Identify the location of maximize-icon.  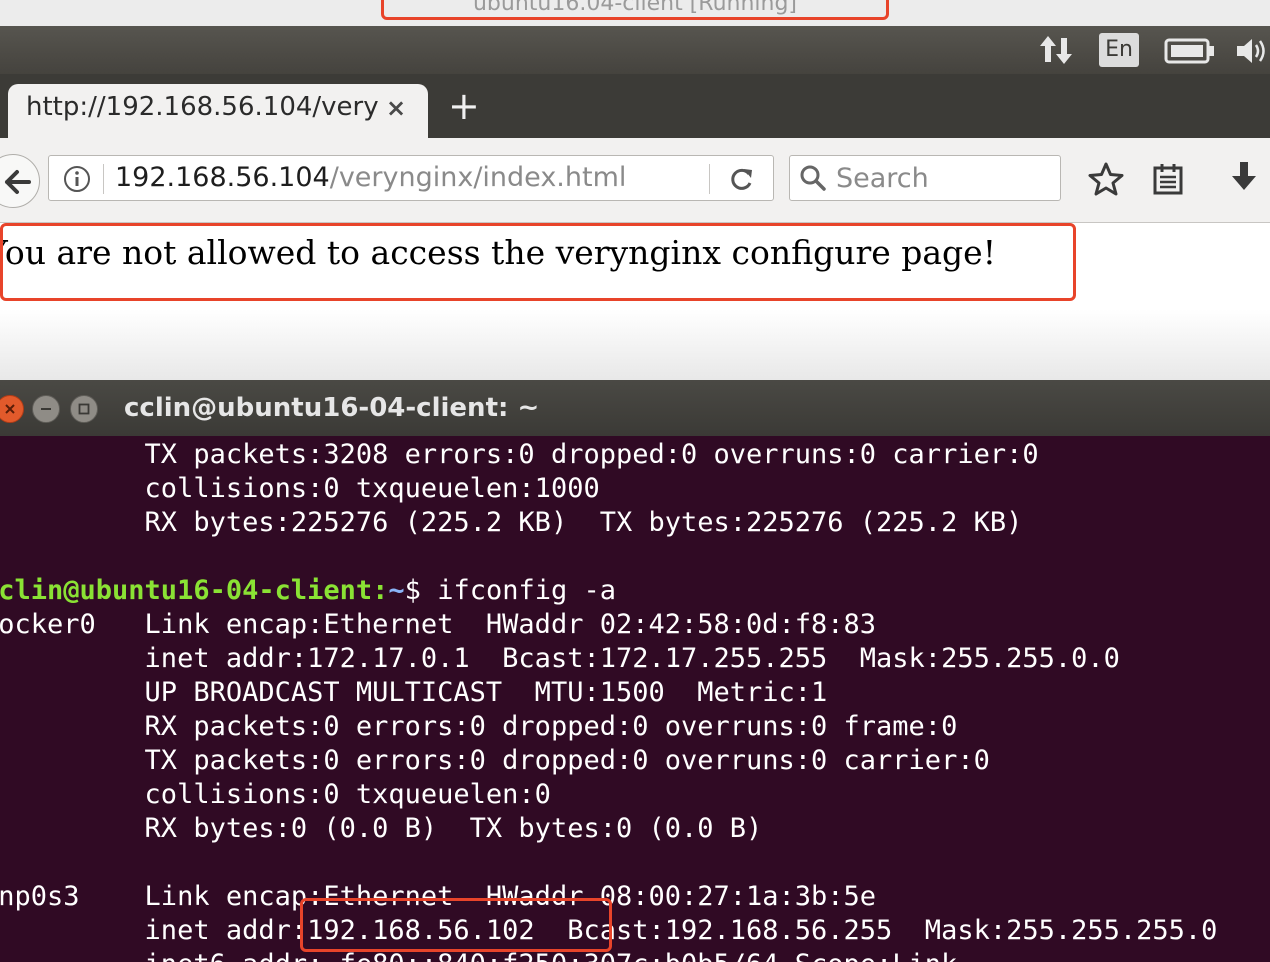
(84, 409).